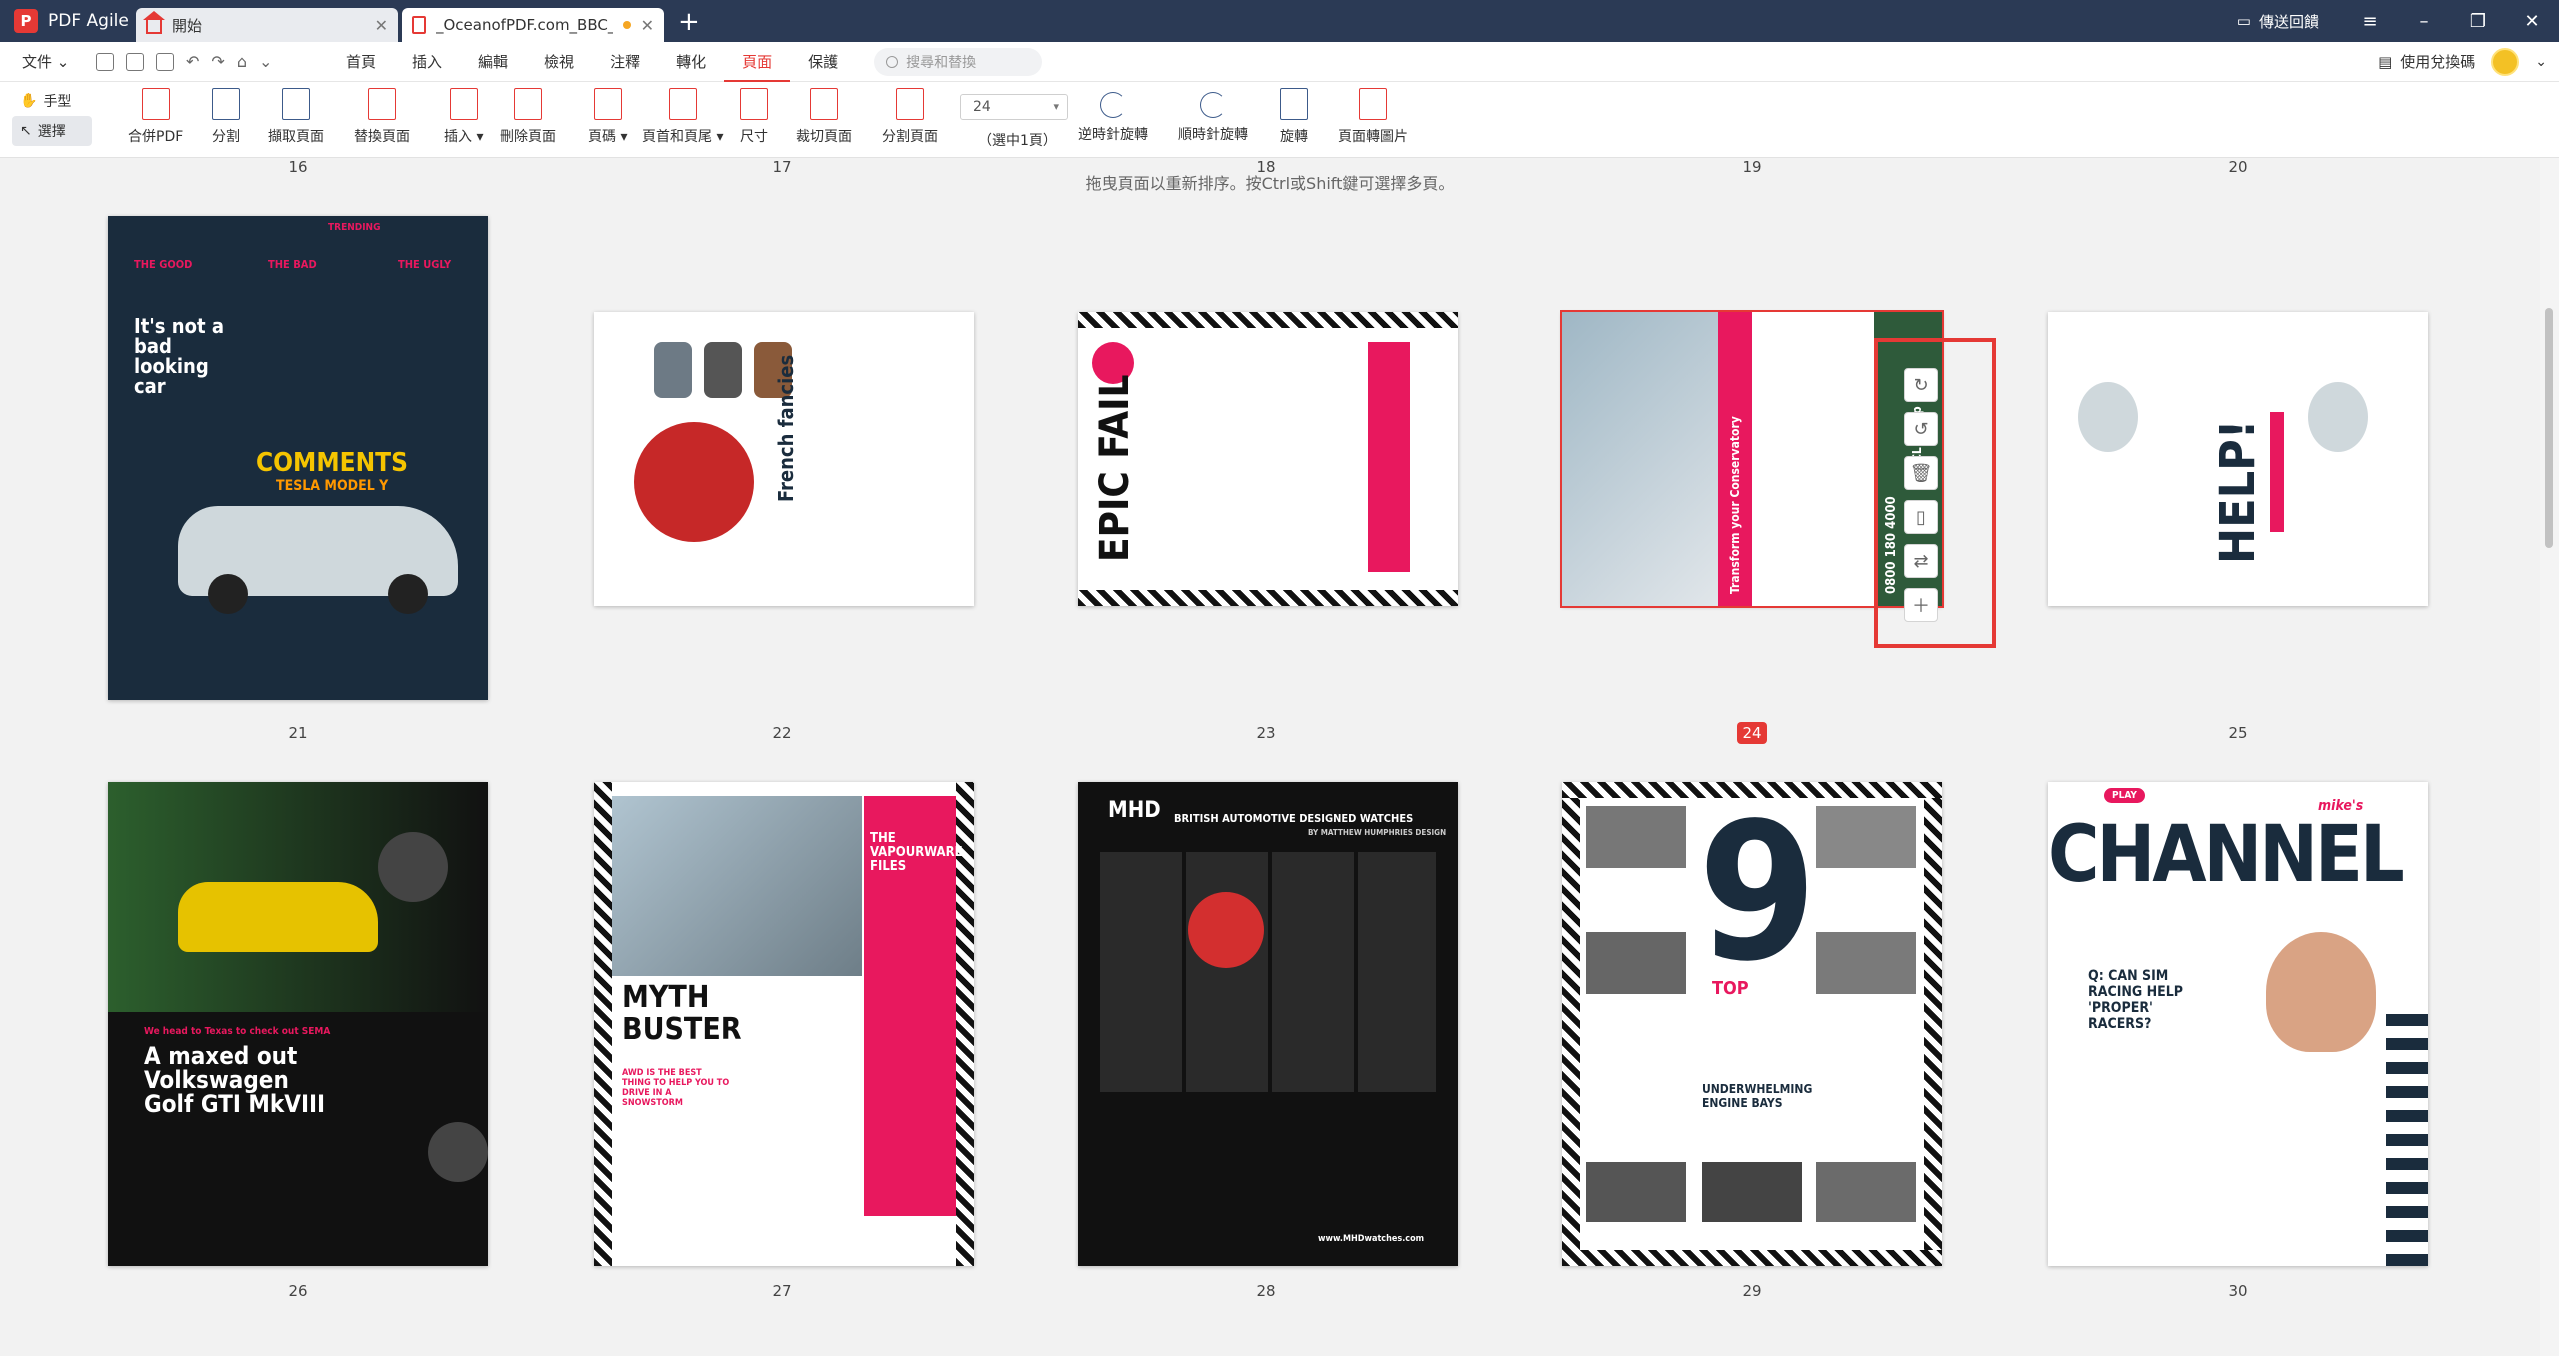 The height and width of the screenshot is (1356, 2559). Describe the element at coordinates (607, 104) in the screenshot. I see `page-number-icon` at that location.